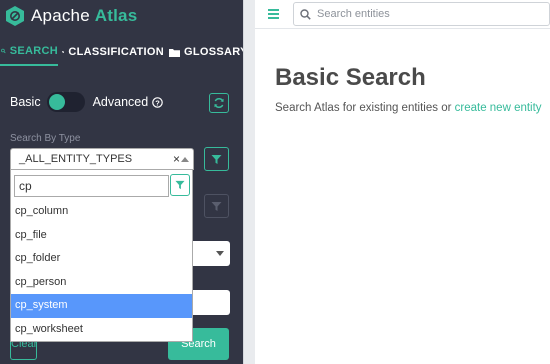 The height and width of the screenshot is (364, 550). Describe the element at coordinates (176, 159) in the screenshot. I see `clear-selection-icon: ×` at that location.